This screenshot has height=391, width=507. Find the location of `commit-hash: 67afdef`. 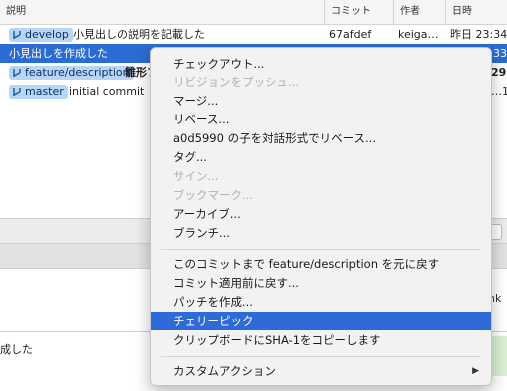

commit-hash: 67afdef is located at coordinates (350, 34).